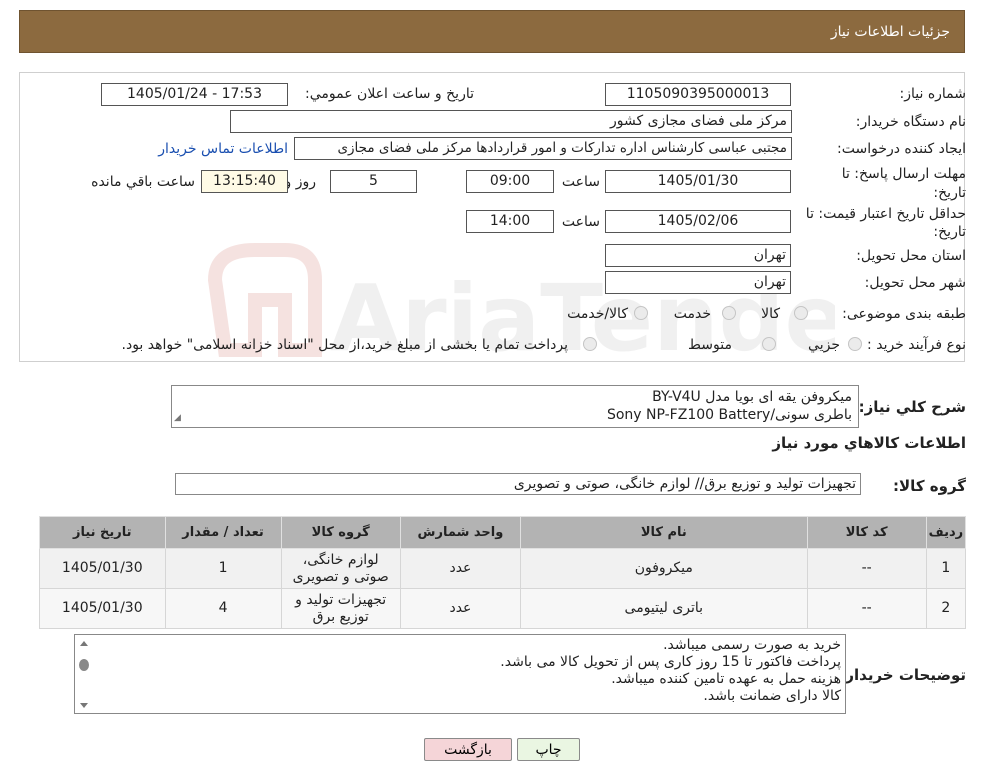  I want to click on deadline-time-label: ساعت, so click(580, 182).